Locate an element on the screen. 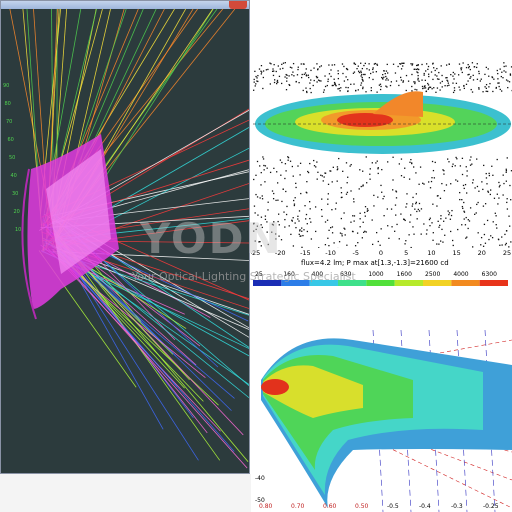 The height and width of the screenshot is (512, 512). taskbar-strip is located at coordinates (125, 493).